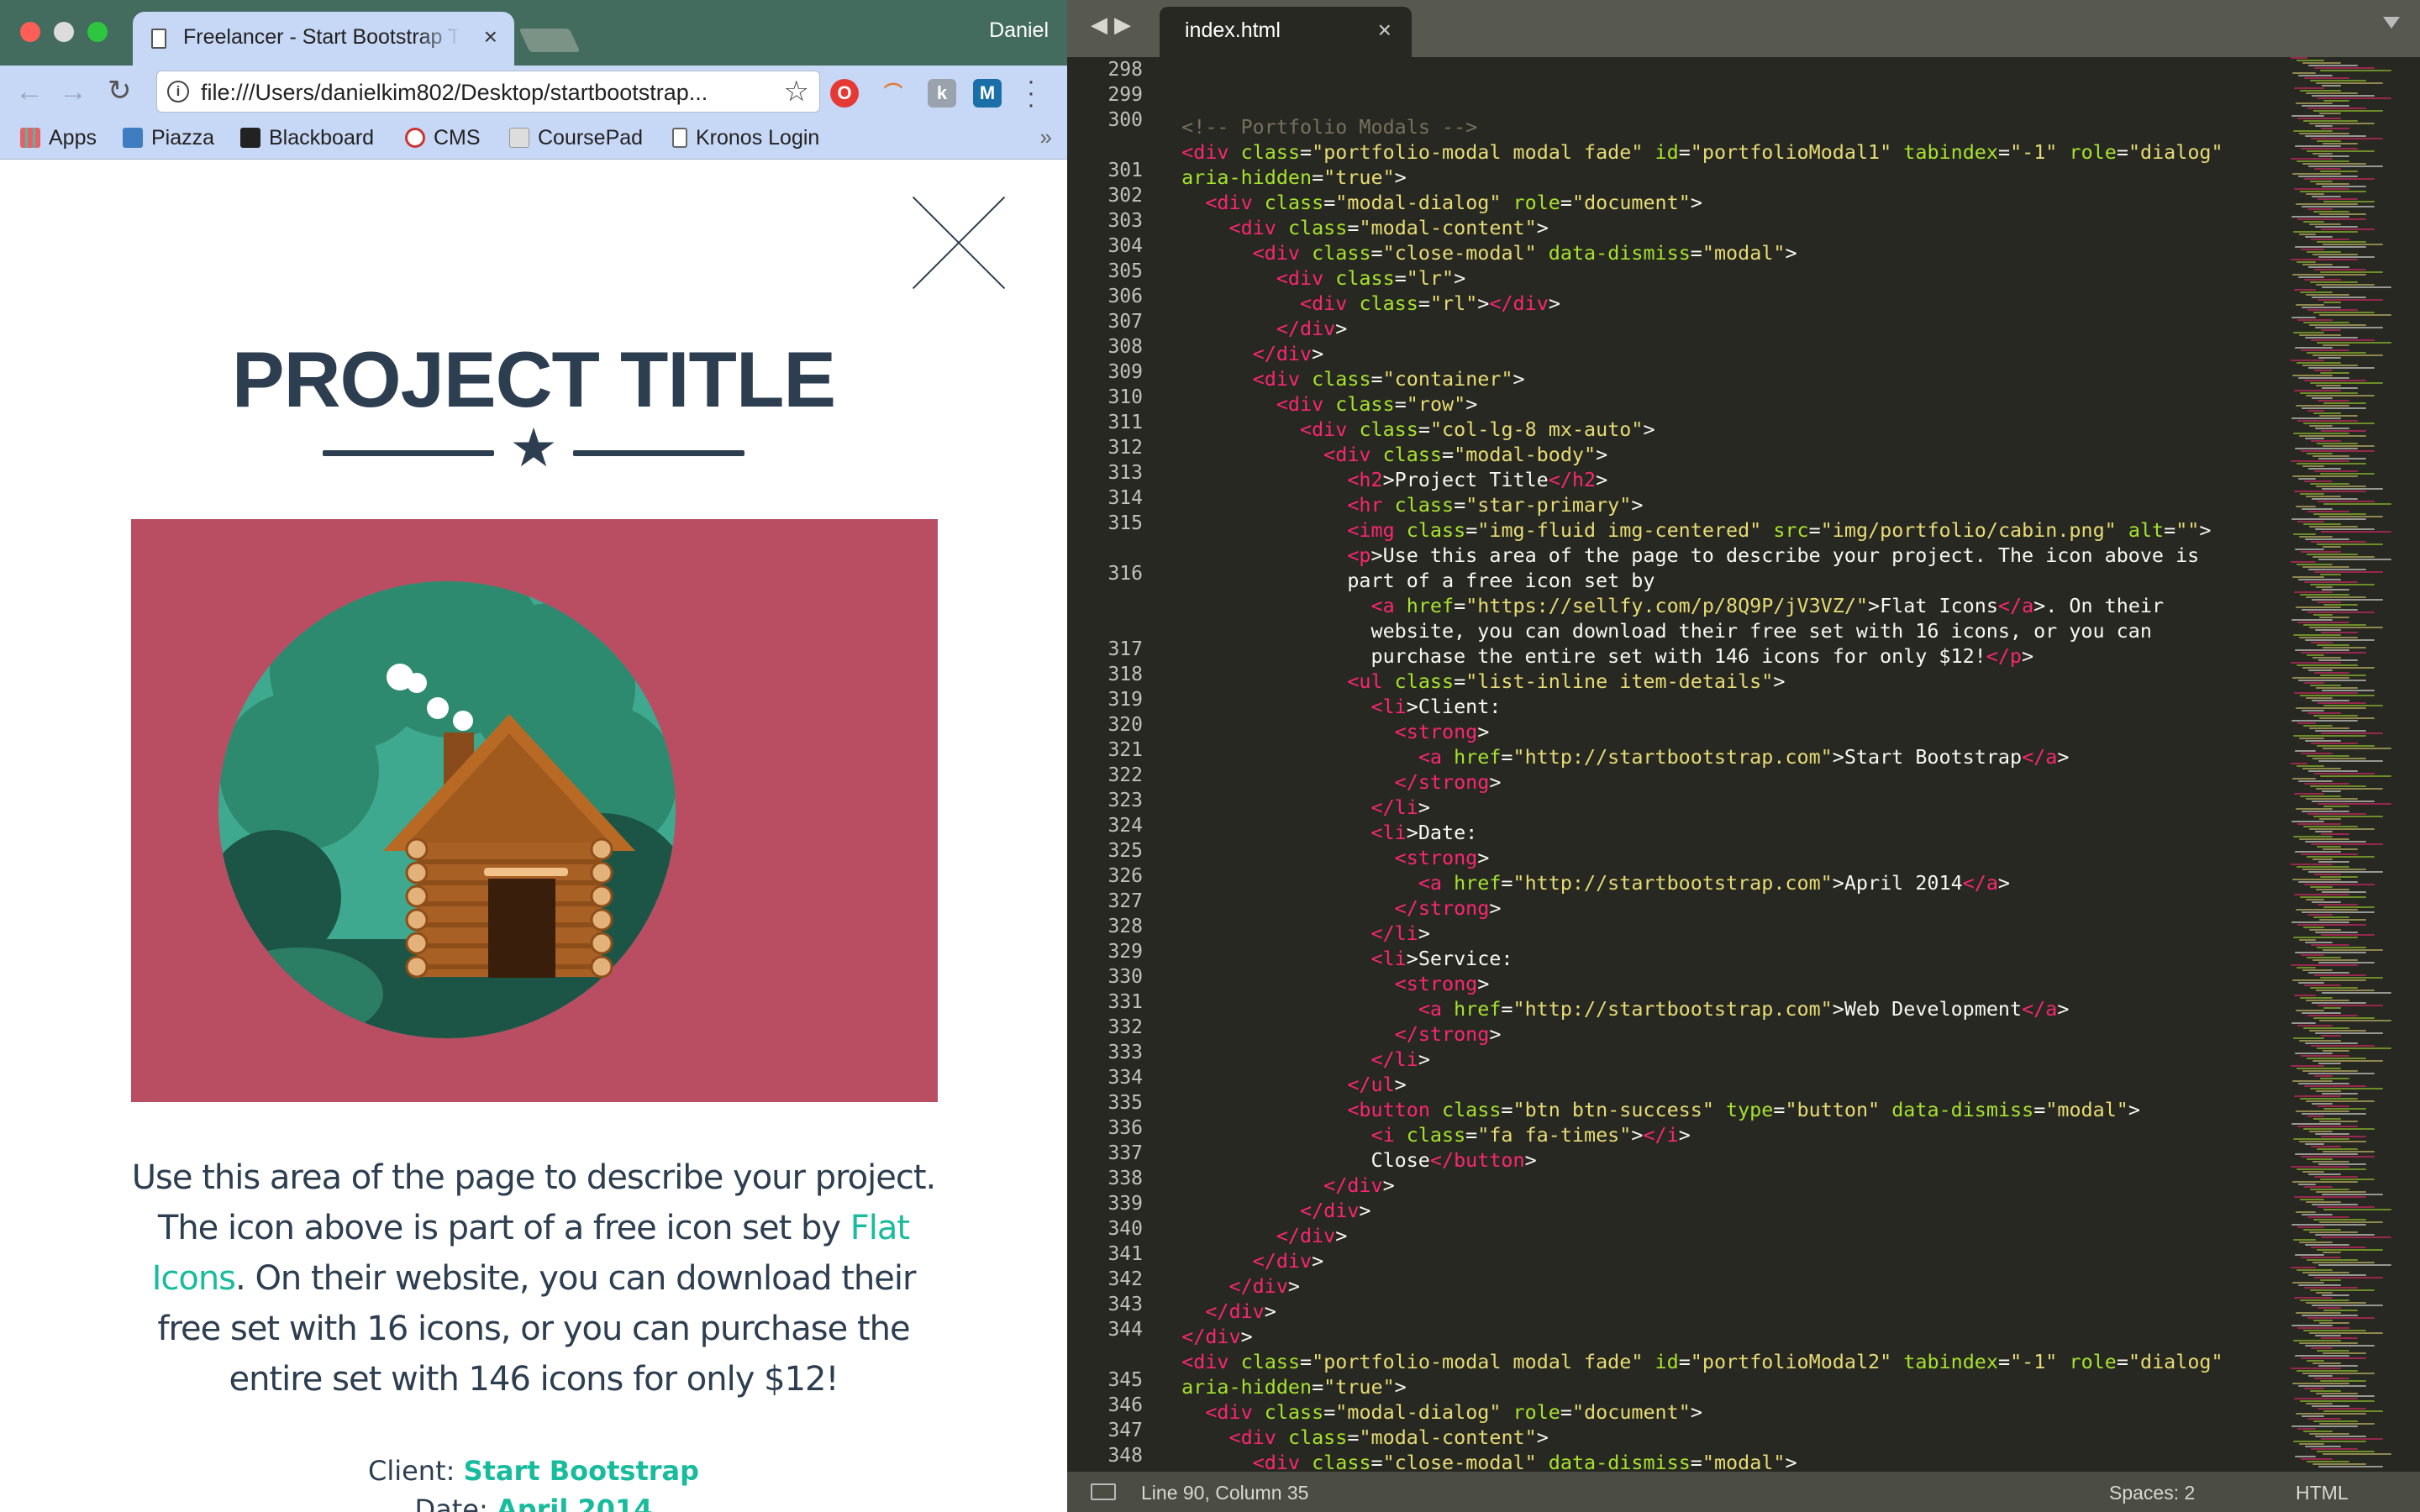  I want to click on browser-tab: Freelancer - Start Bootstrap Th ×, so click(323, 39).